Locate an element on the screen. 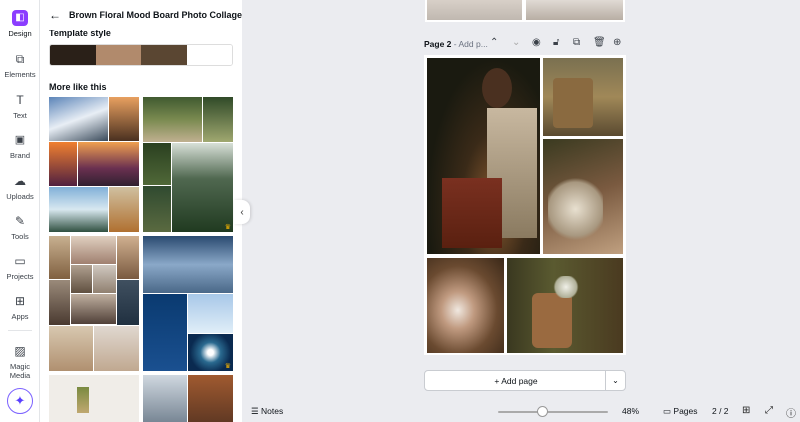 This screenshot has width=800, height=422. trash-icon: 🗑︎ is located at coordinates (599, 42).